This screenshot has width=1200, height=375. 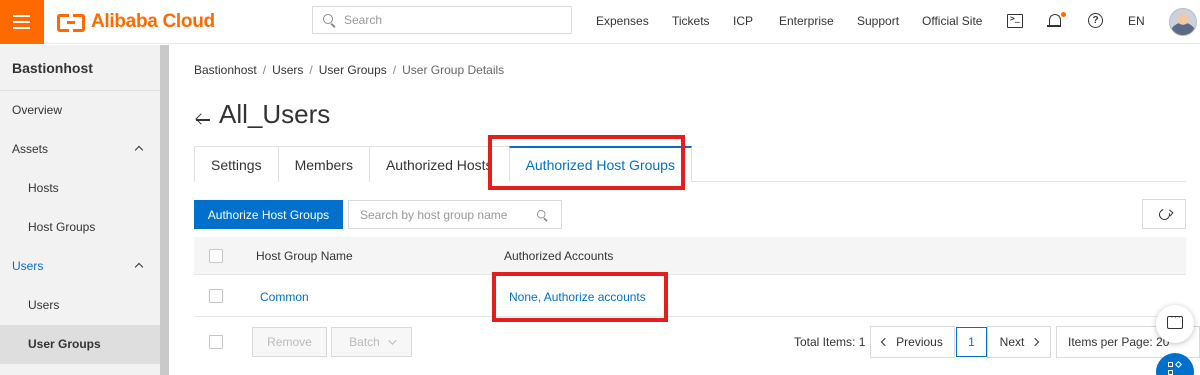 What do you see at coordinates (691, 21) in the screenshot?
I see `nav-tickets: Tickets` at bounding box center [691, 21].